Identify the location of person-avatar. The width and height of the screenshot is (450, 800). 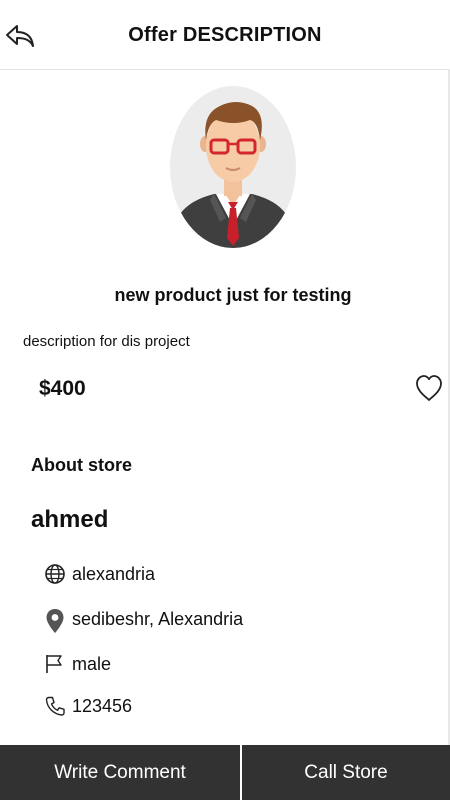
(233, 167).